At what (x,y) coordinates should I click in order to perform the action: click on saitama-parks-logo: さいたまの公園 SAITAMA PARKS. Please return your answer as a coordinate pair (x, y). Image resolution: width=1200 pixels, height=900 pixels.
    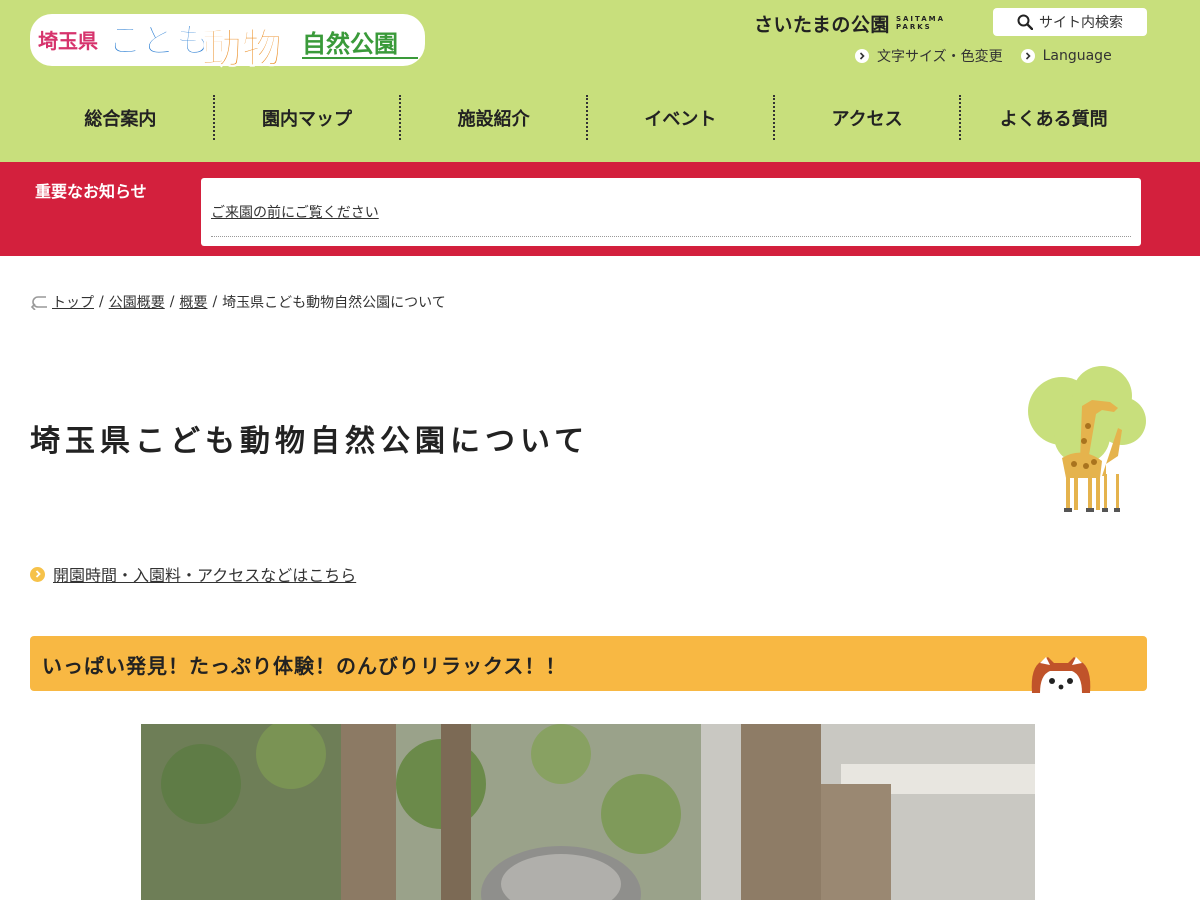
    Looking at the image, I should click on (849, 23).